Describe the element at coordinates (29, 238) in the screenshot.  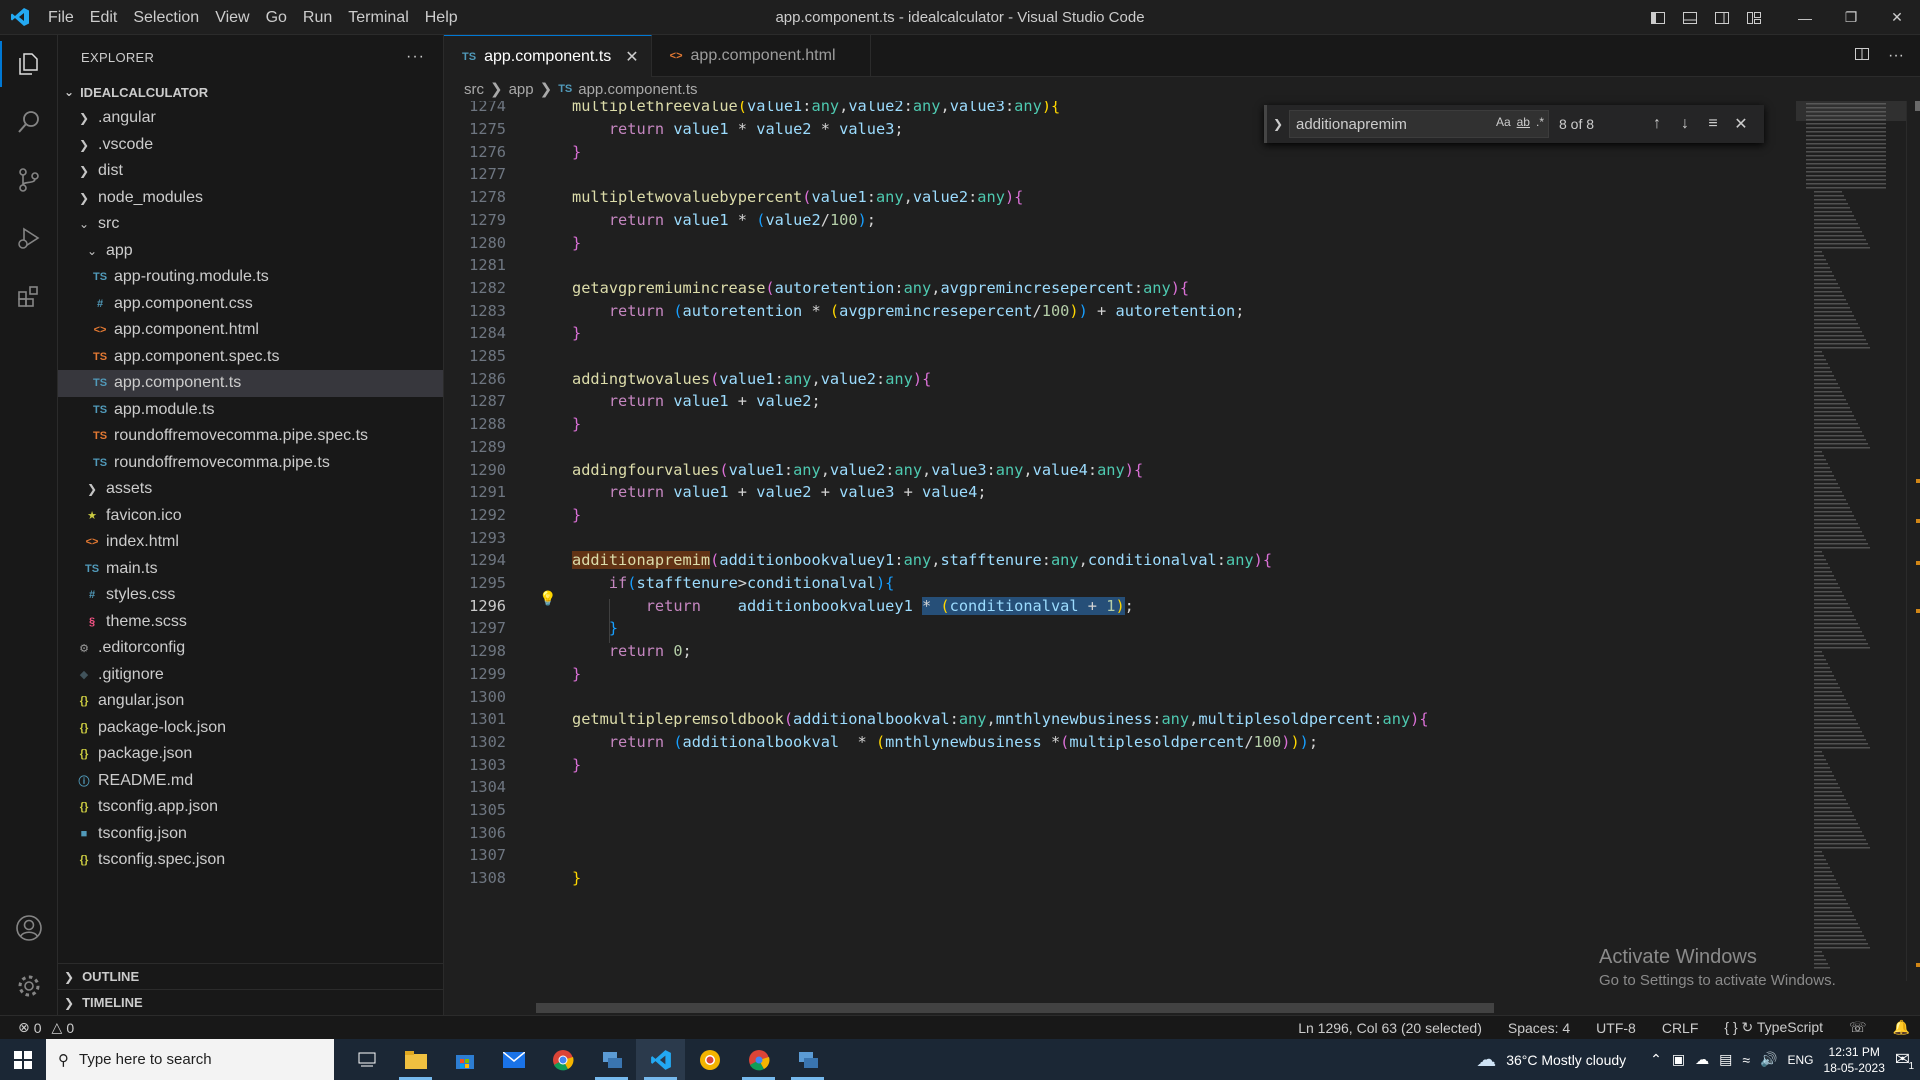
I see `run-debug-icon` at that location.